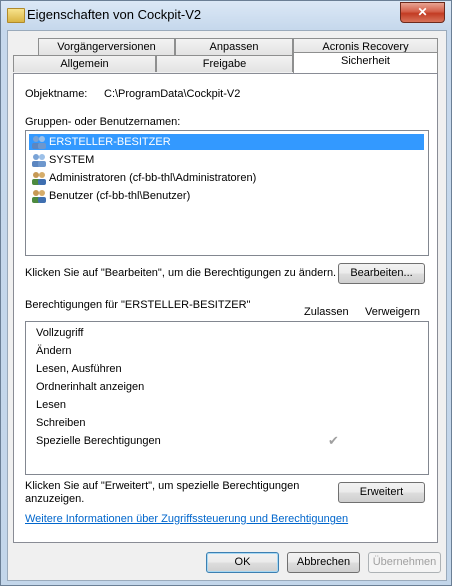 The width and height of the screenshot is (452, 586). Describe the element at coordinates (51, 405) in the screenshot. I see `permission-row: Lesen` at that location.